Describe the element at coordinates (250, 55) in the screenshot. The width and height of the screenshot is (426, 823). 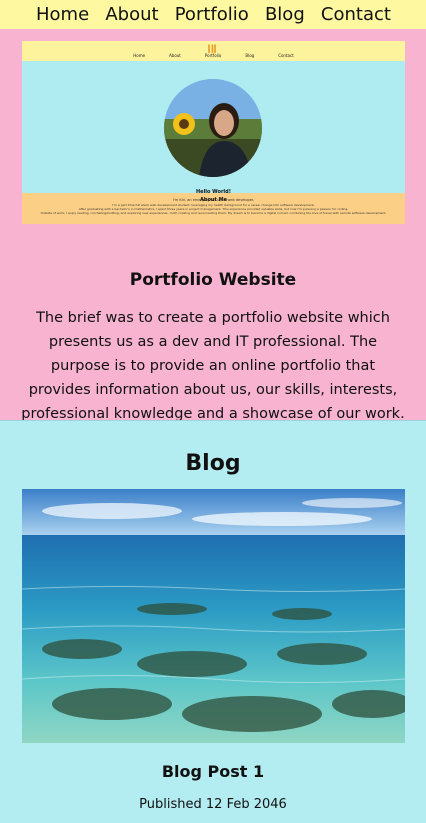
I see `thumbnail-nav-item: Blog` at that location.